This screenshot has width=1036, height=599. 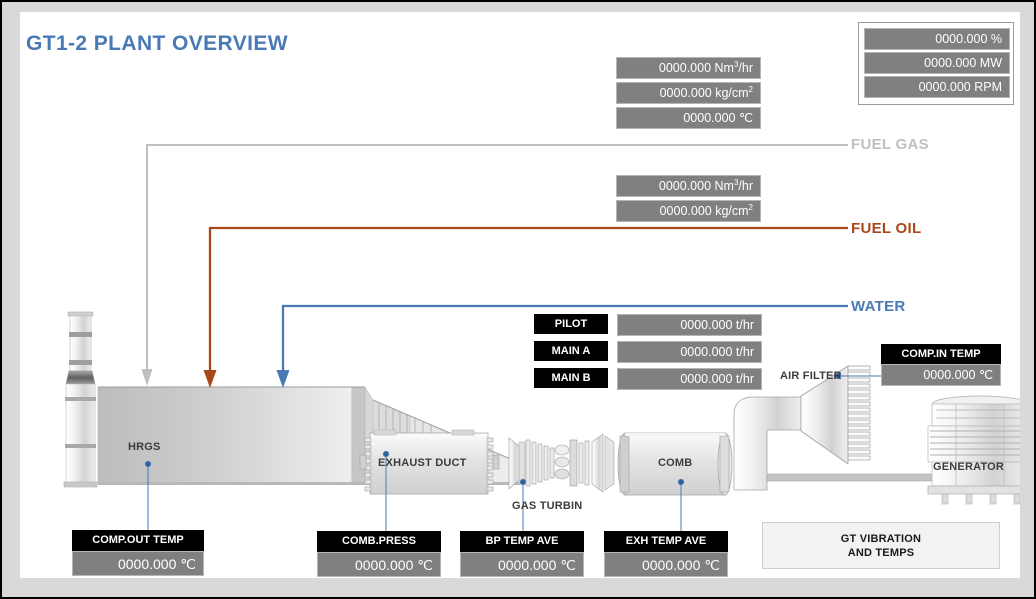 I want to click on vibration-button-line2: AND TEMPS, so click(x=881, y=553).